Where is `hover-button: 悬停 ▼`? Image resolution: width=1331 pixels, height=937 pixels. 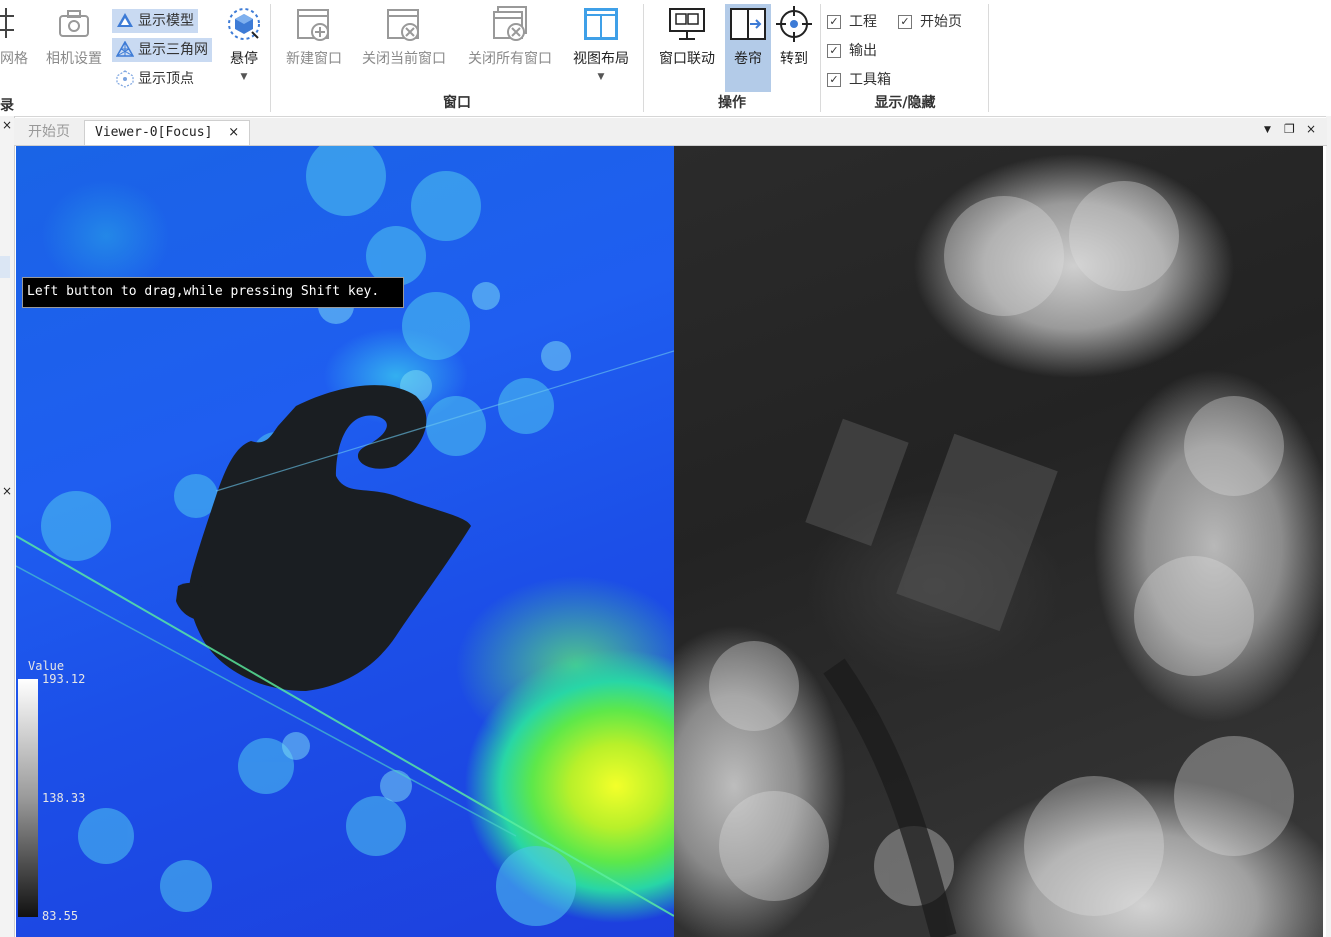
hover-button: 悬停 ▼ is located at coordinates (244, 43).